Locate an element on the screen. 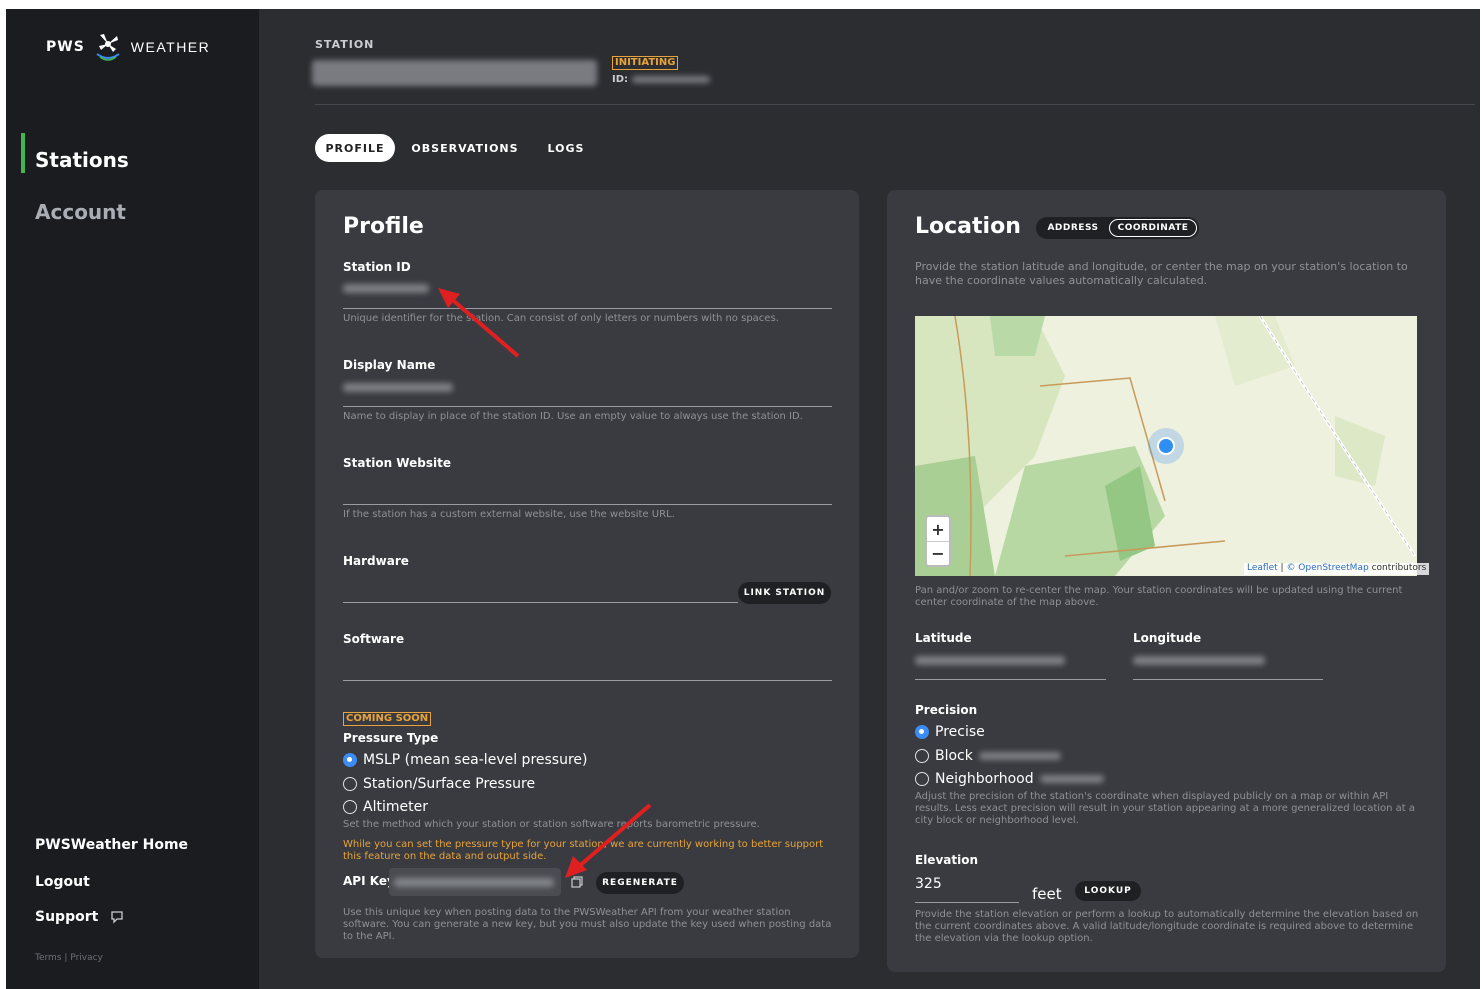  regenerate-button: REGENERATE is located at coordinates (640, 883).